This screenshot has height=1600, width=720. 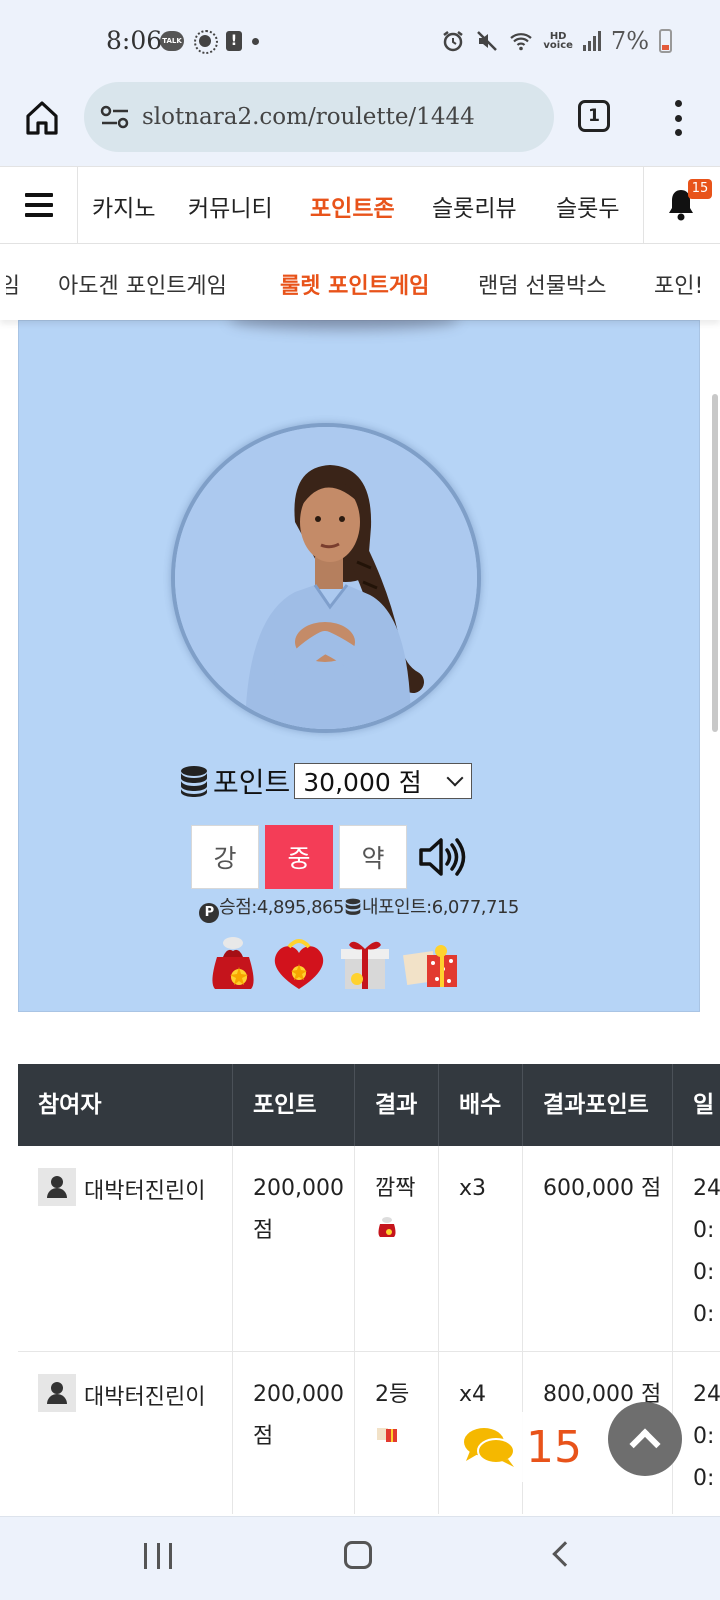 I want to click on strength-strong-button: 강, so click(x=225, y=857).